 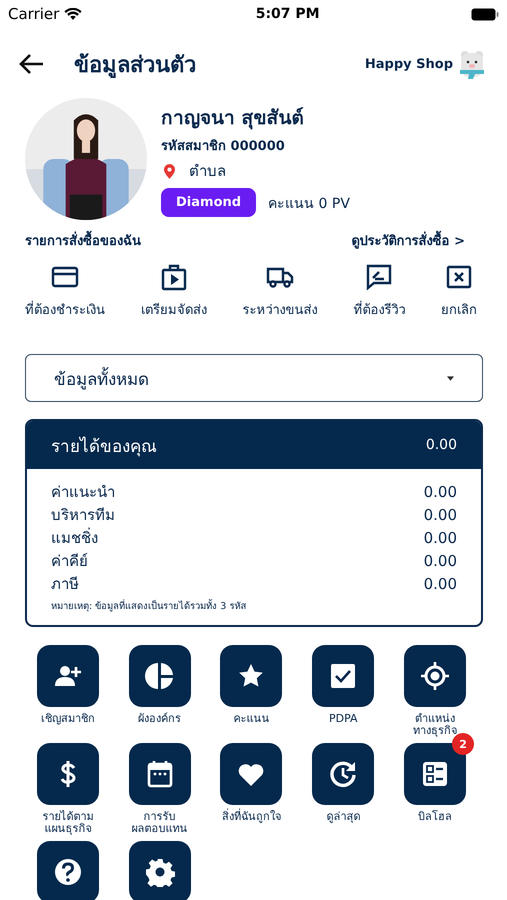 What do you see at coordinates (472, 64) in the screenshot?
I see `bear-logo-icon` at bounding box center [472, 64].